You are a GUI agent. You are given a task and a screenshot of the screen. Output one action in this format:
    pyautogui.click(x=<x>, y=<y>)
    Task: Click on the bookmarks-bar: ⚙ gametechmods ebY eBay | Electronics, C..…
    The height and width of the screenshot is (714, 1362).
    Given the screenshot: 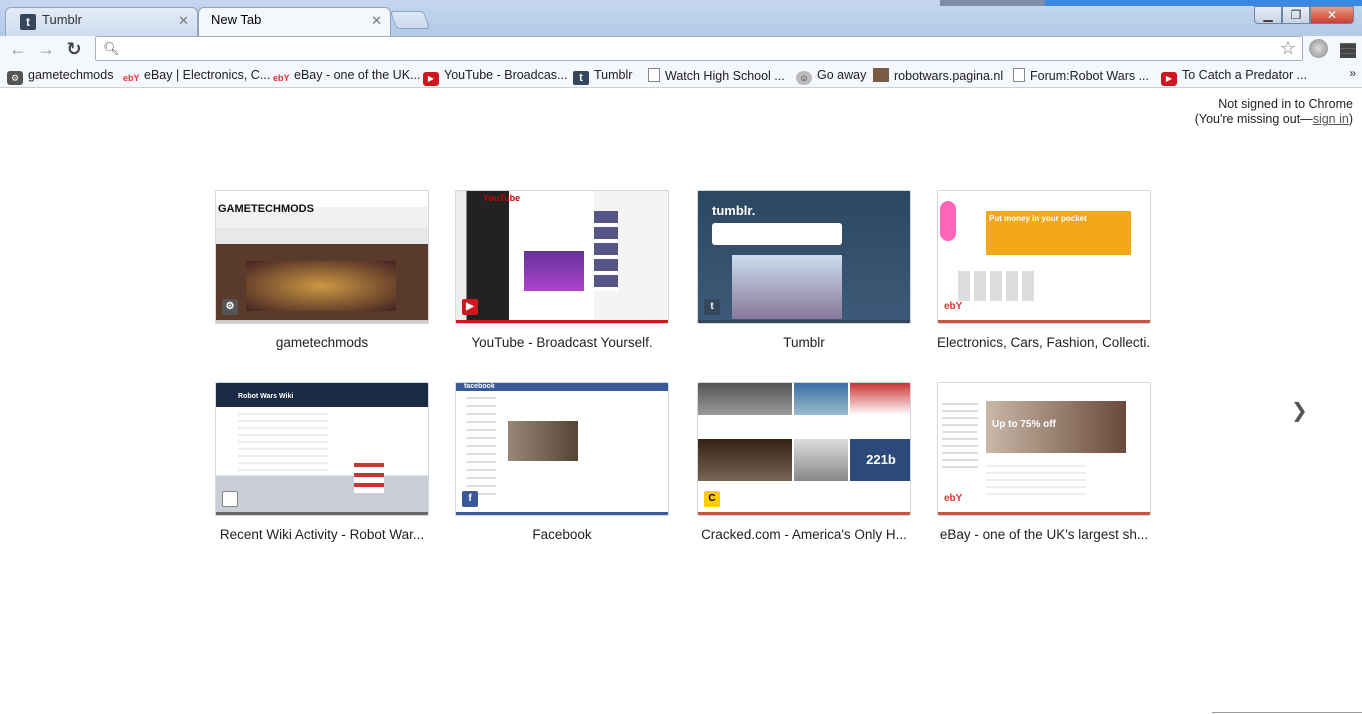 What is the action you would take?
    pyautogui.click(x=681, y=75)
    